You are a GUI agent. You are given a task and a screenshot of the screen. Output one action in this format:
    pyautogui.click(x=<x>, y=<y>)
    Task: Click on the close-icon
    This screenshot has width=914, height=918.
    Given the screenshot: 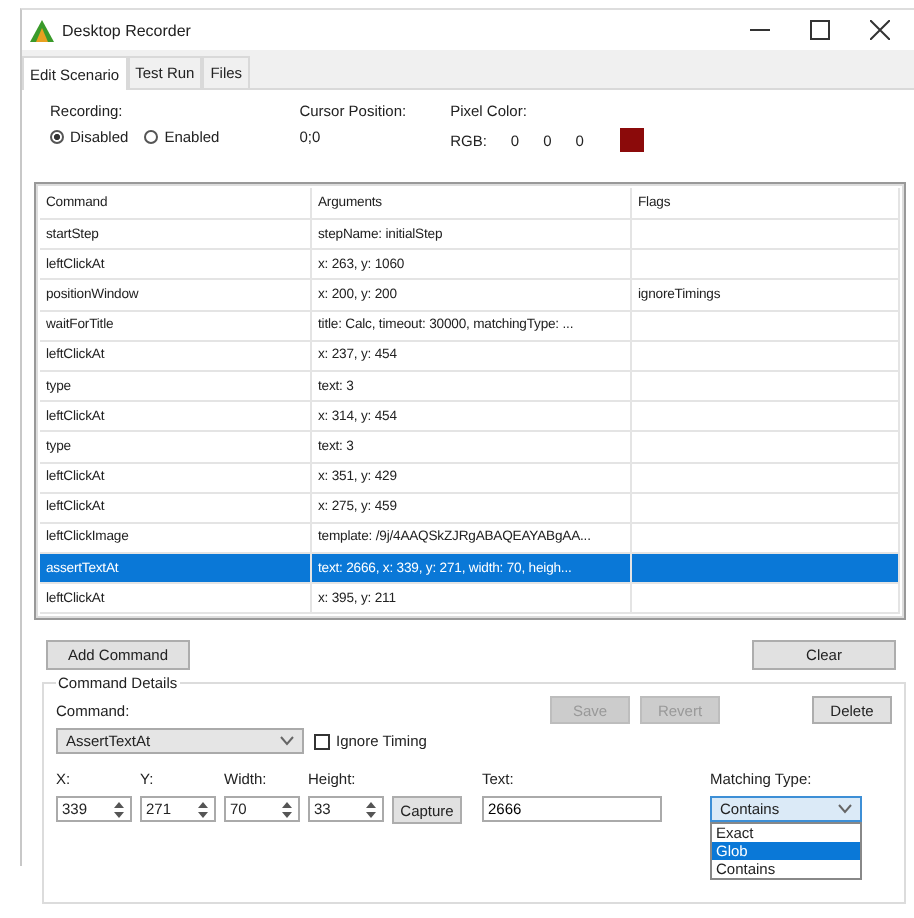 What is the action you would take?
    pyautogui.click(x=880, y=30)
    